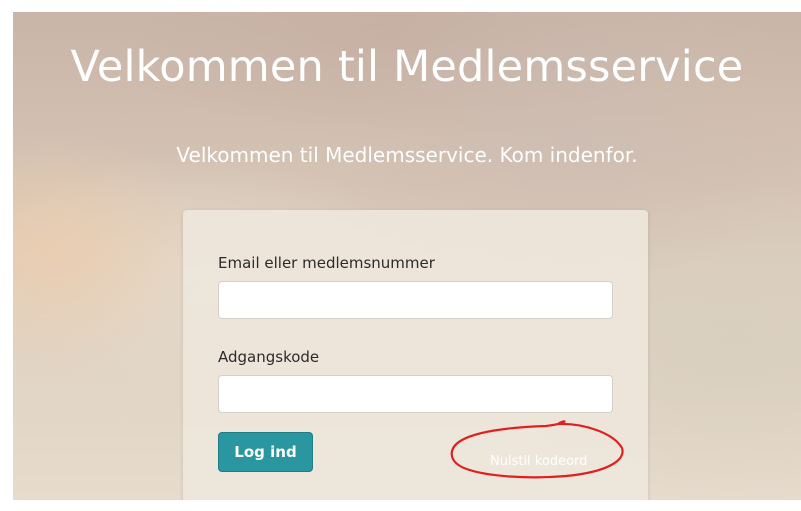 This screenshot has height=511, width=801. What do you see at coordinates (326, 263) in the screenshot?
I see `email-label: Email eller medlemsnummer` at bounding box center [326, 263].